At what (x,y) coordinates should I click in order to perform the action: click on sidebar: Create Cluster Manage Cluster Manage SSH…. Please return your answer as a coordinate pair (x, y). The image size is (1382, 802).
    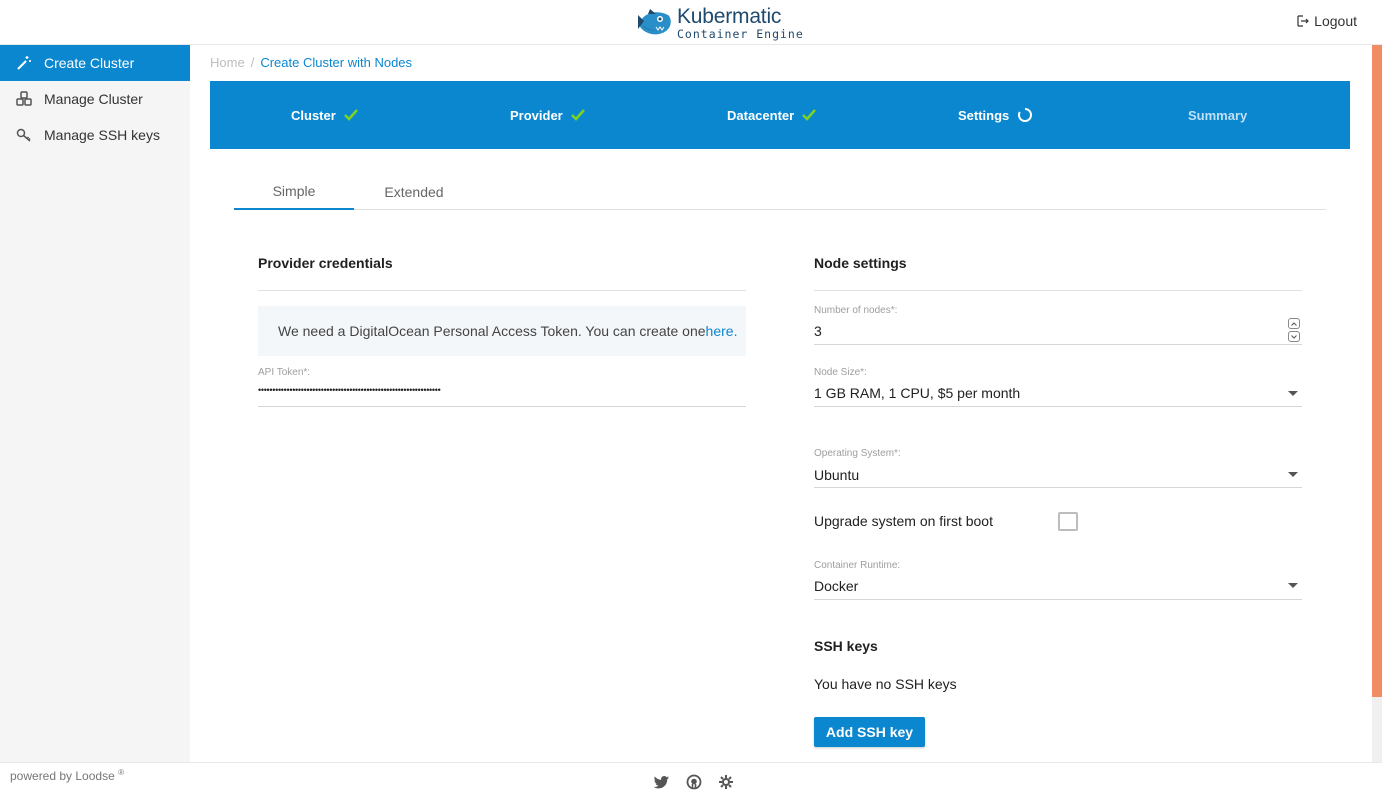
    Looking at the image, I should click on (95, 403).